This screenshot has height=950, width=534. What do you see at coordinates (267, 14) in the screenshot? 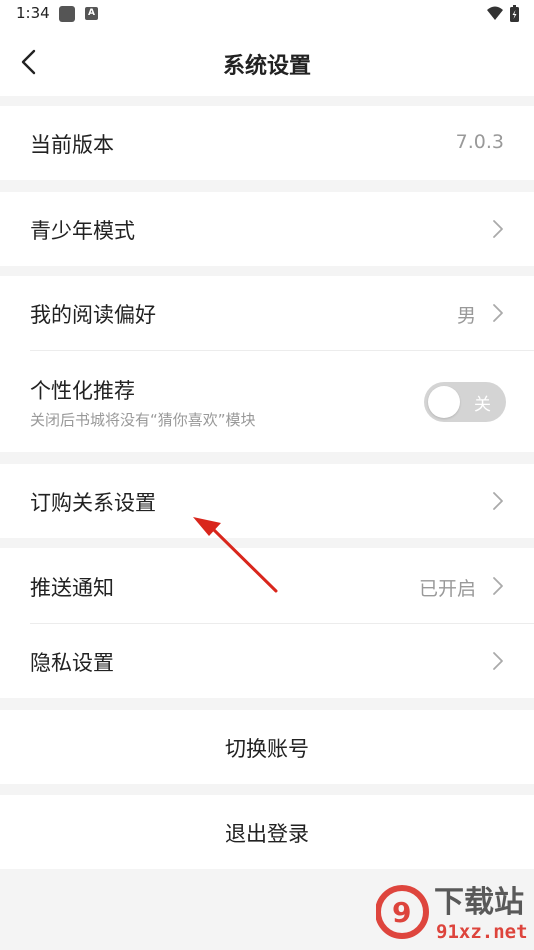
I see `status-bar: 1:34 A` at bounding box center [267, 14].